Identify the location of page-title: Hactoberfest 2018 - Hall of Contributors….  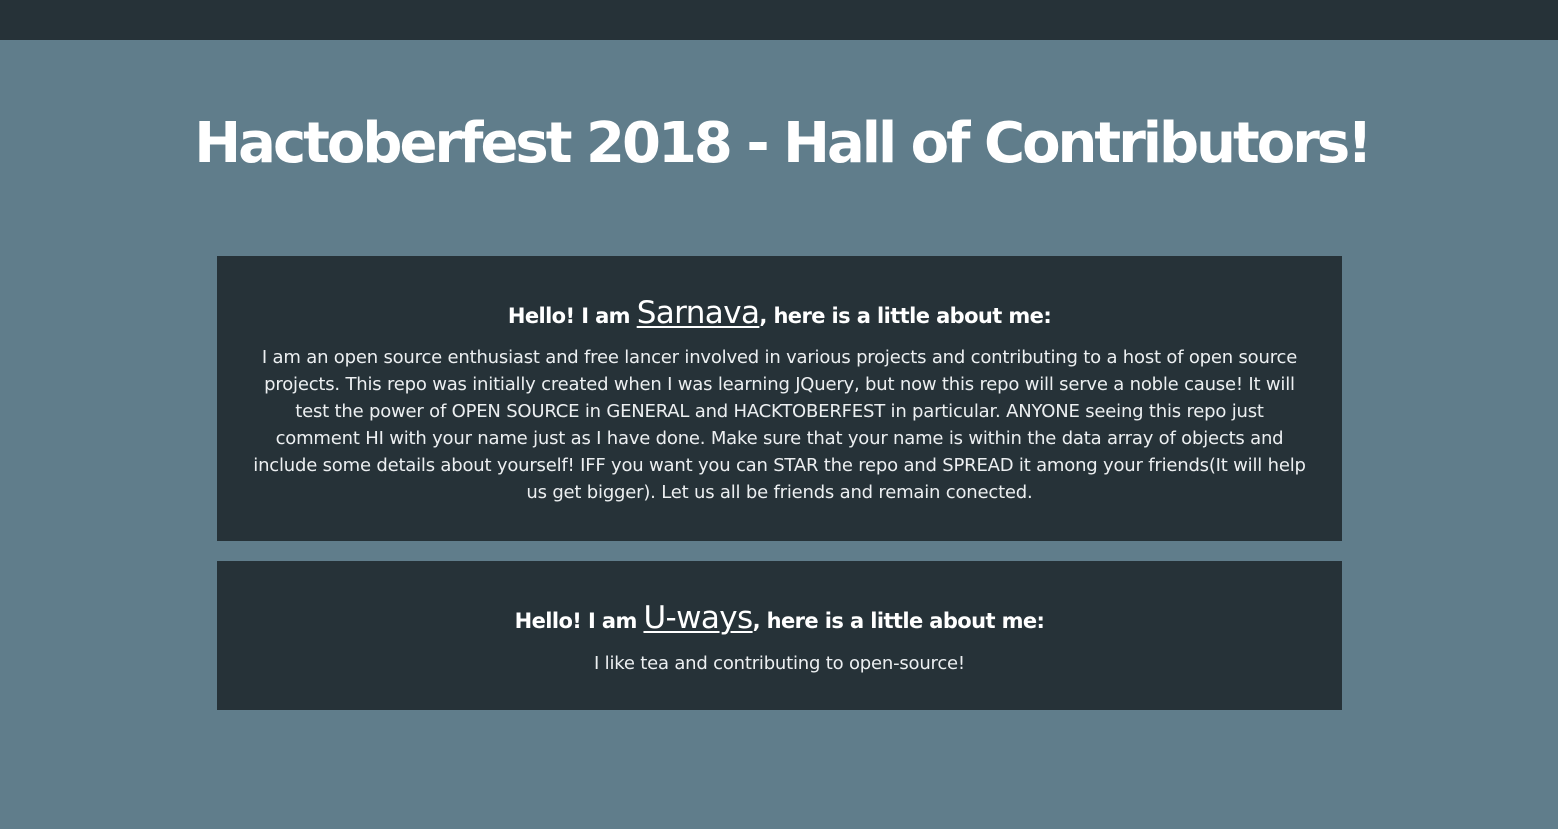
(783, 143).